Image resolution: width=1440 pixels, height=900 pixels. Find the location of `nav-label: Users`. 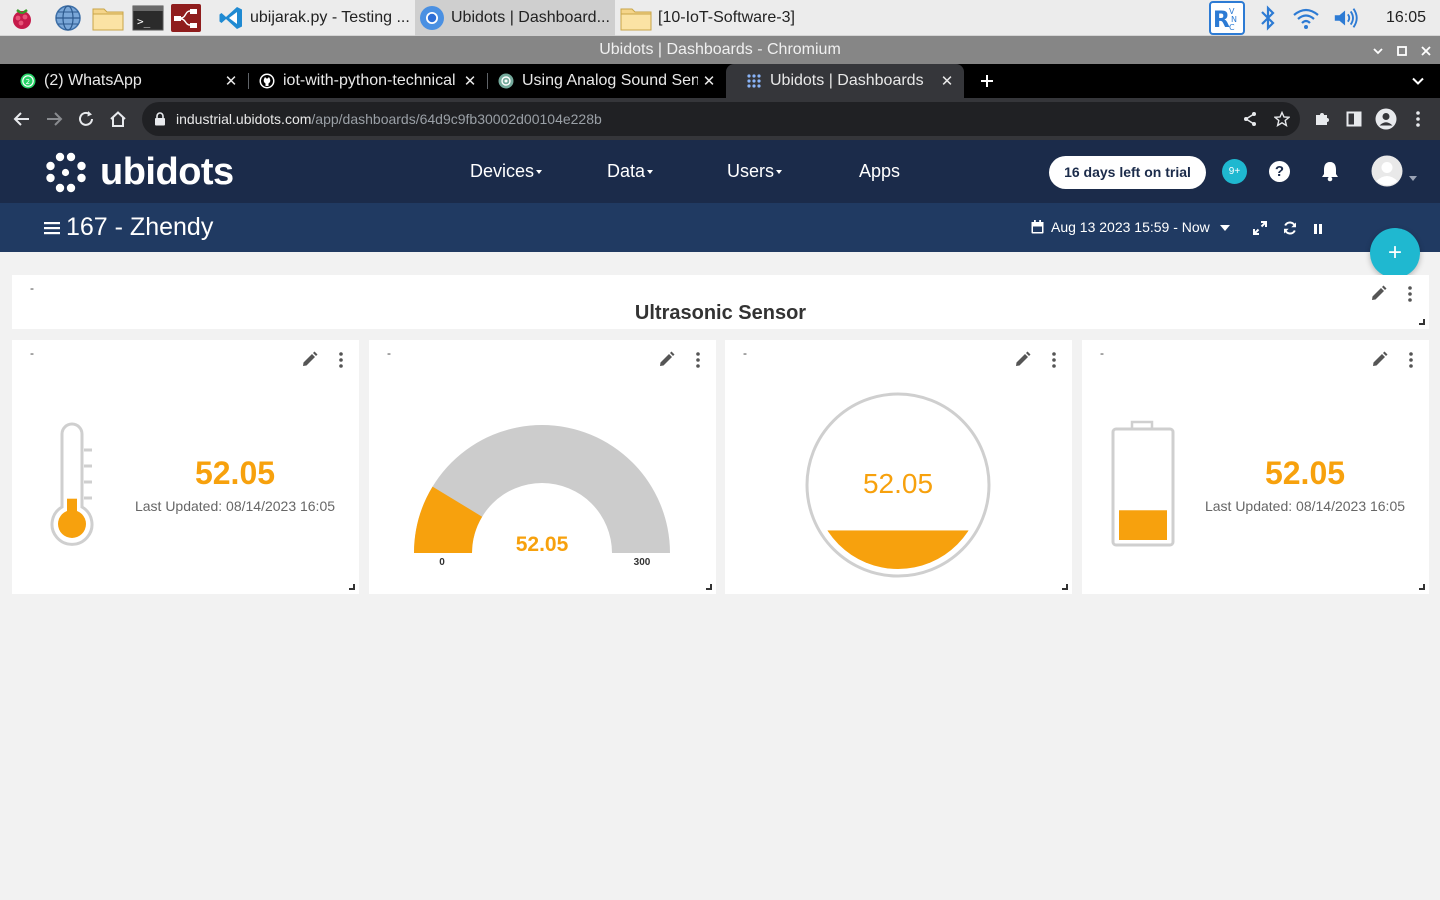

nav-label: Users is located at coordinates (751, 171).